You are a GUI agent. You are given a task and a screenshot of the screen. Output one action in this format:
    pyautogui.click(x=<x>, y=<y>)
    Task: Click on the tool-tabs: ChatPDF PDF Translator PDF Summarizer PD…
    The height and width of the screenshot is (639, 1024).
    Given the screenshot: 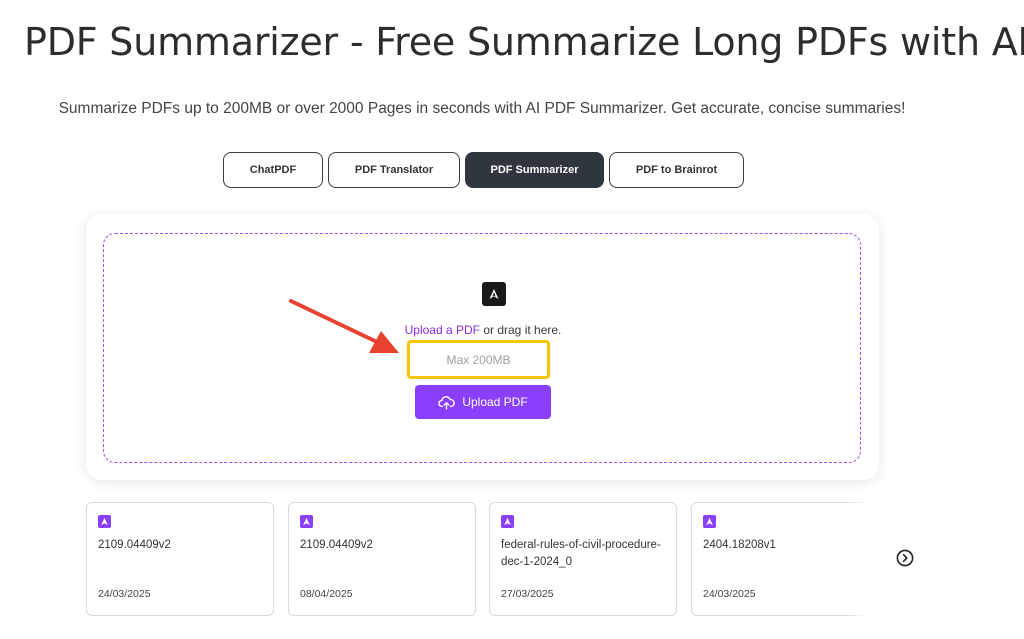 What is the action you would take?
    pyautogui.click(x=483, y=170)
    